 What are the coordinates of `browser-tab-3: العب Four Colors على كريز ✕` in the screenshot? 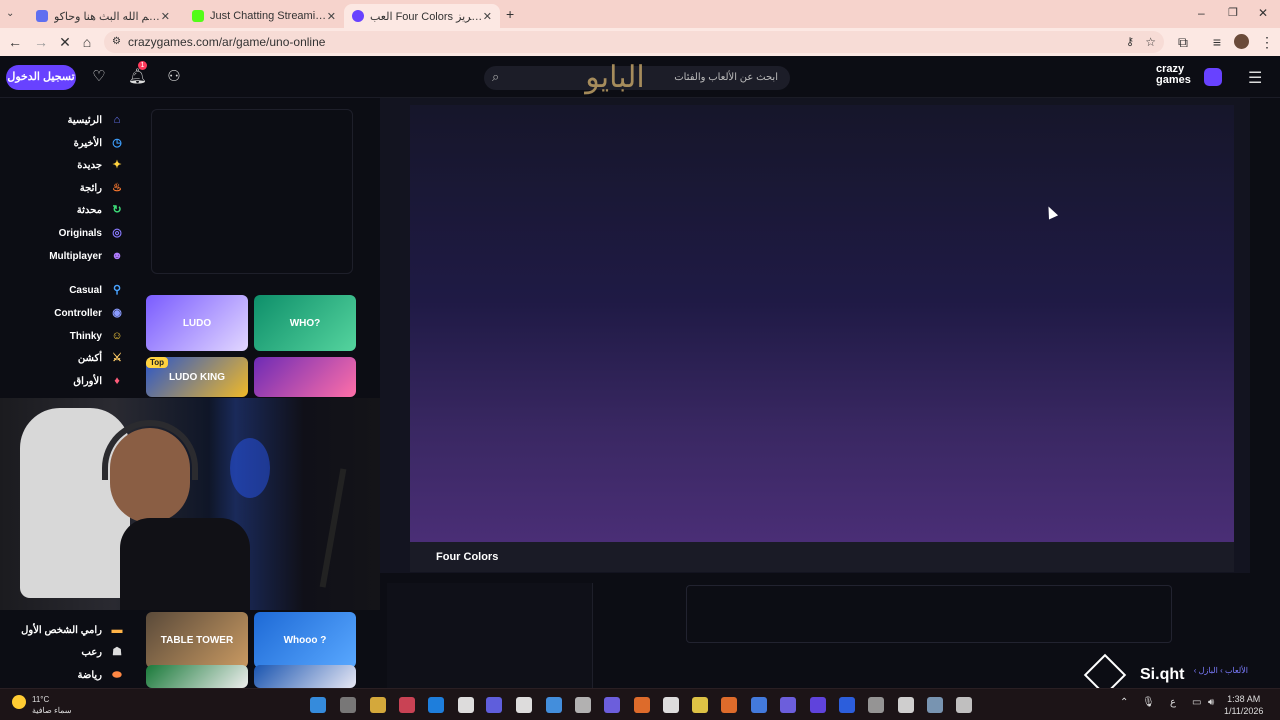 It's located at (422, 16).